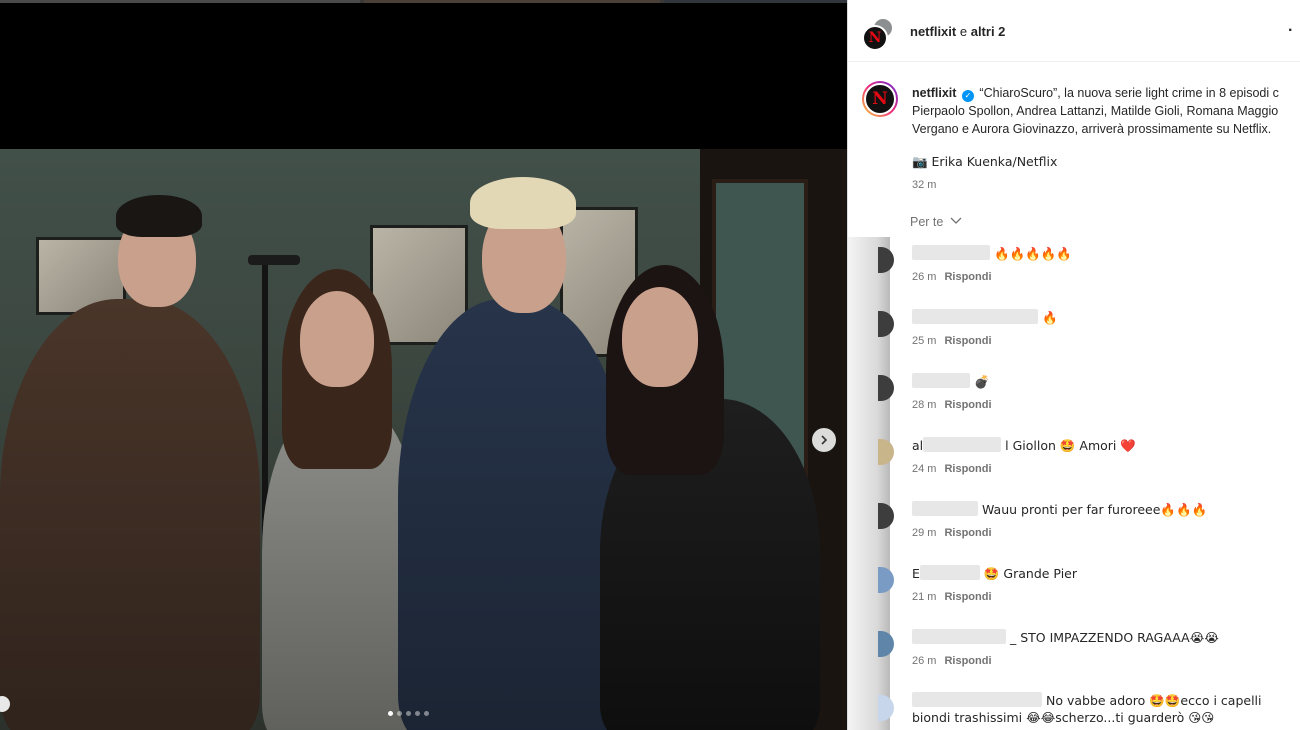 The height and width of the screenshot is (730, 1300). I want to click on photo-credit: 📷 Erika Kuenka/Netflix, so click(985, 161).